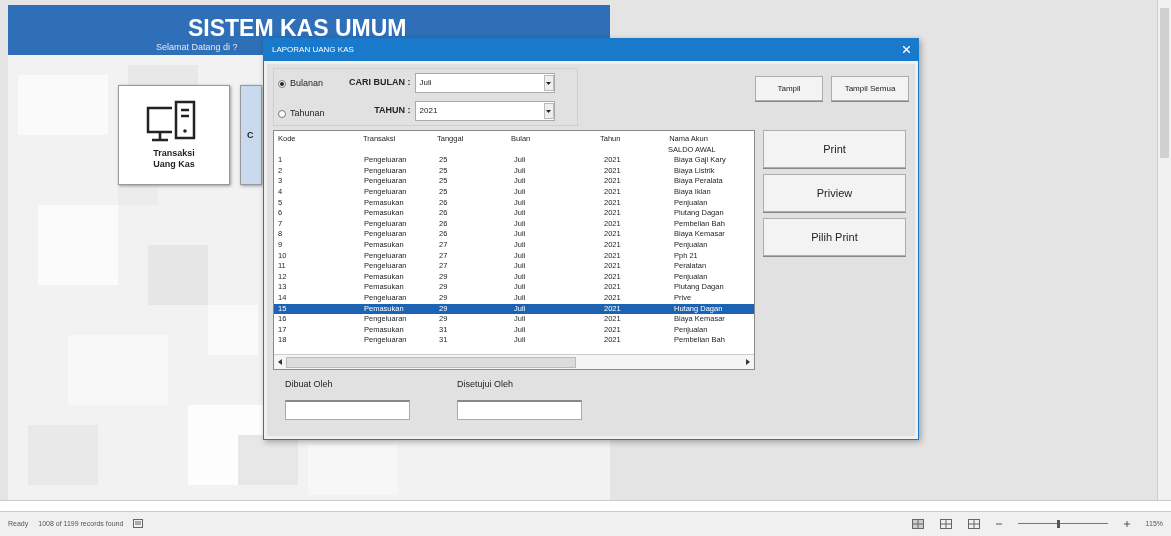 The image size is (1171, 536). I want to click on card-label: C, so click(250, 135).